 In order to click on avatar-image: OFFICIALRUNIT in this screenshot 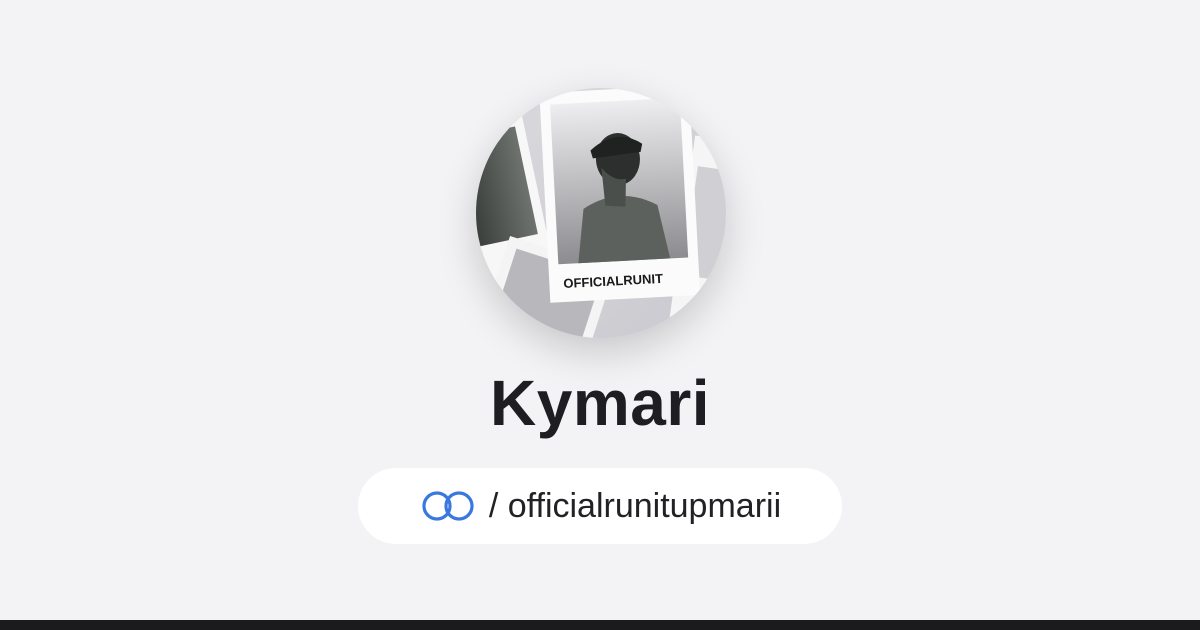, I will do `click(601, 213)`.